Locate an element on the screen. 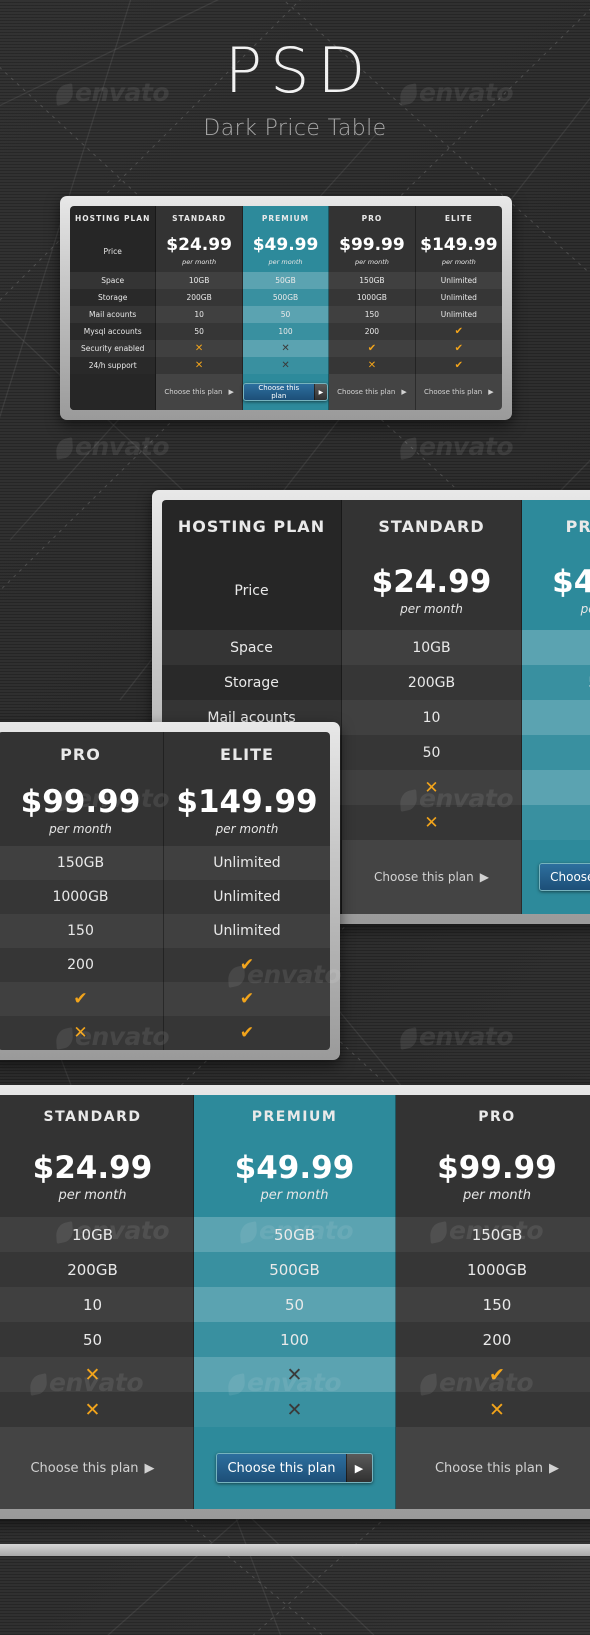 Image resolution: width=590 pixels, height=1635 pixels. row-label-hosting-plan: HOSTING PLAN is located at coordinates (113, 218).